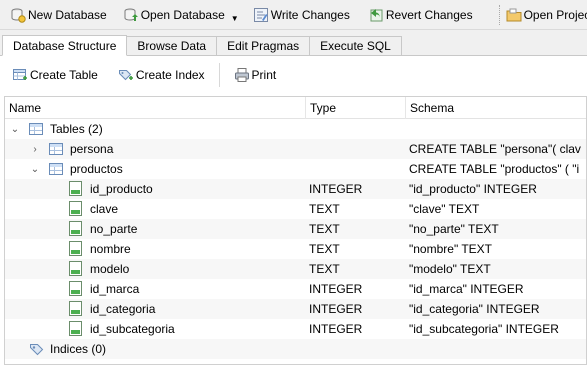 The height and width of the screenshot is (365, 587). What do you see at coordinates (104, 209) in the screenshot?
I see `field-name: clave` at bounding box center [104, 209].